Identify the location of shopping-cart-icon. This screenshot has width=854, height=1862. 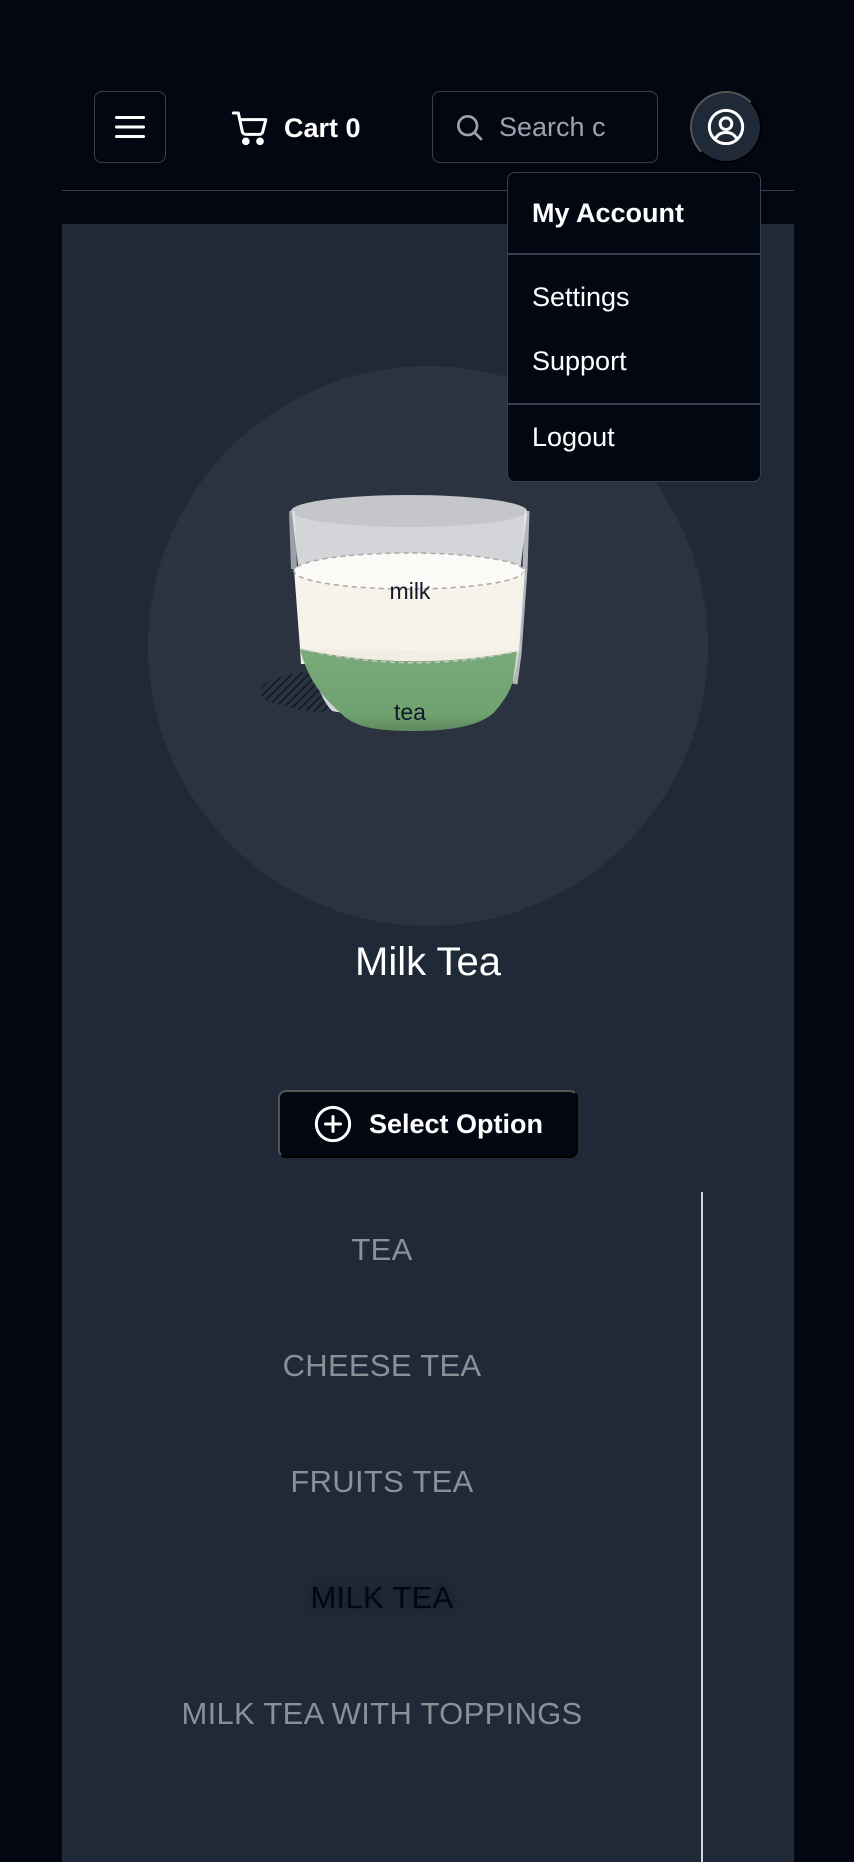
(249, 128).